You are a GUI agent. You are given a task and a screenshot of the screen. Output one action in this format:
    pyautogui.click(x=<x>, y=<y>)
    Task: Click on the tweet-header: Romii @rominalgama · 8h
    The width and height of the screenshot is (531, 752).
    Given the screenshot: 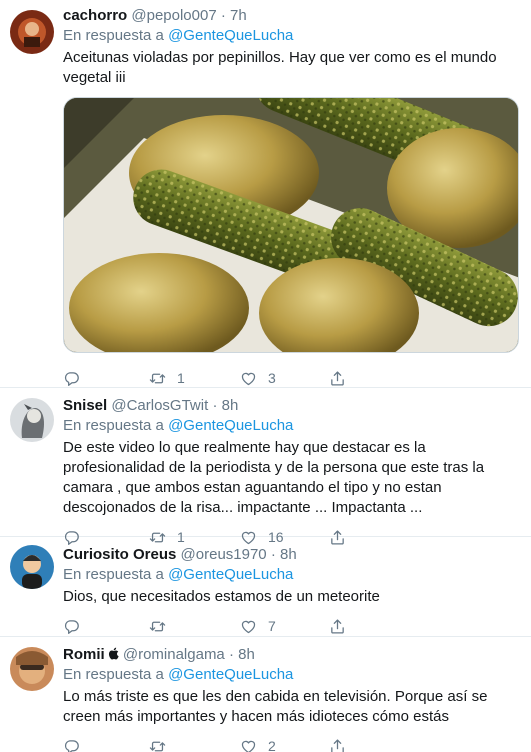 What is the action you would take?
    pyautogui.click(x=291, y=655)
    